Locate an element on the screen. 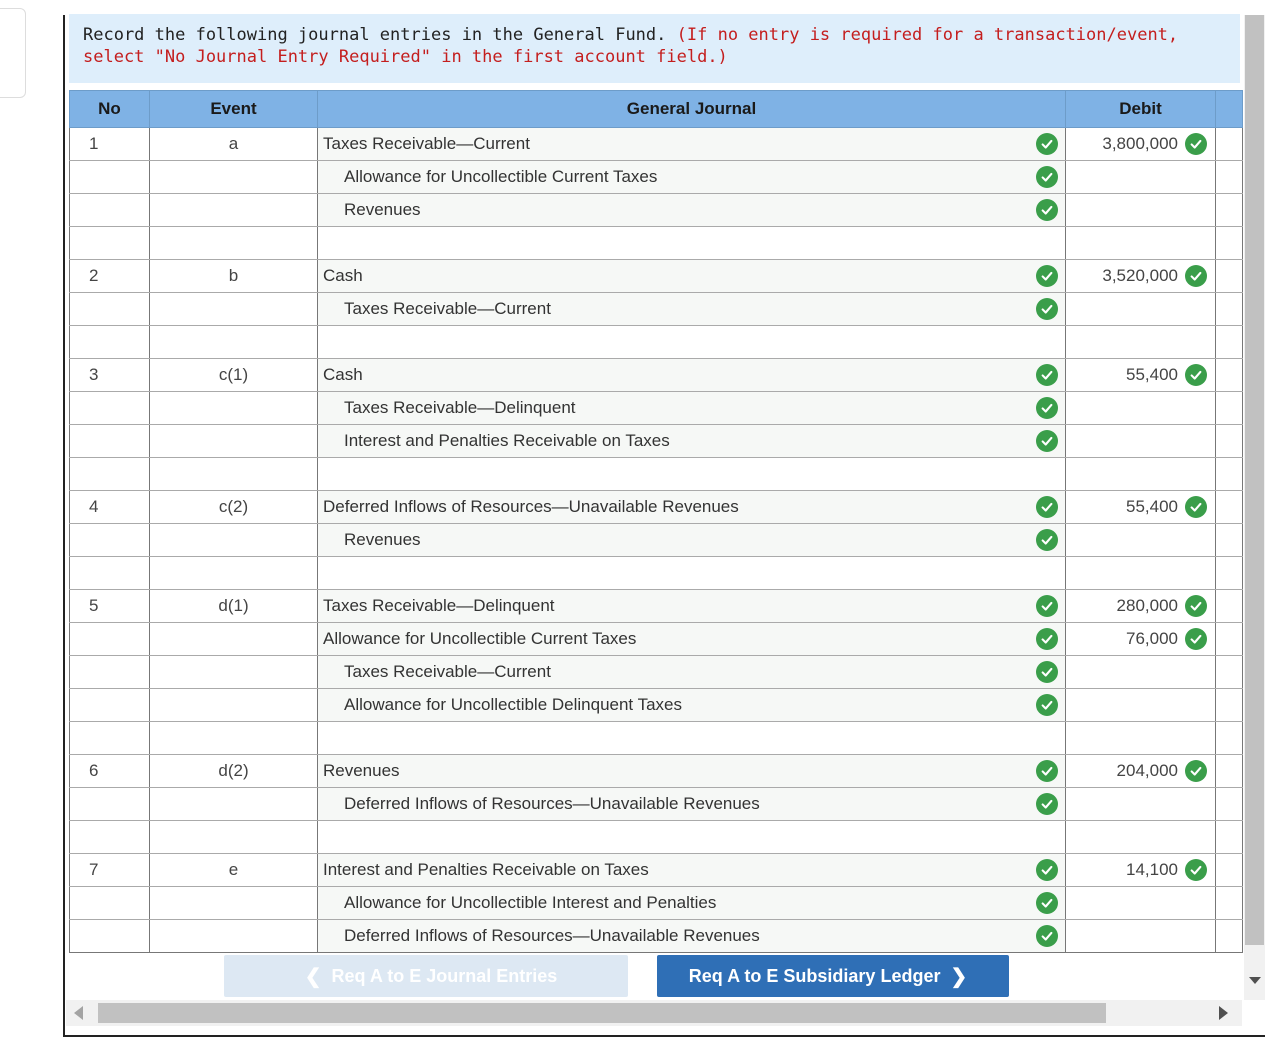 Image resolution: width=1265 pixels, height=1061 pixels. vertical-scroll-thumb is located at coordinates (1254, 480).